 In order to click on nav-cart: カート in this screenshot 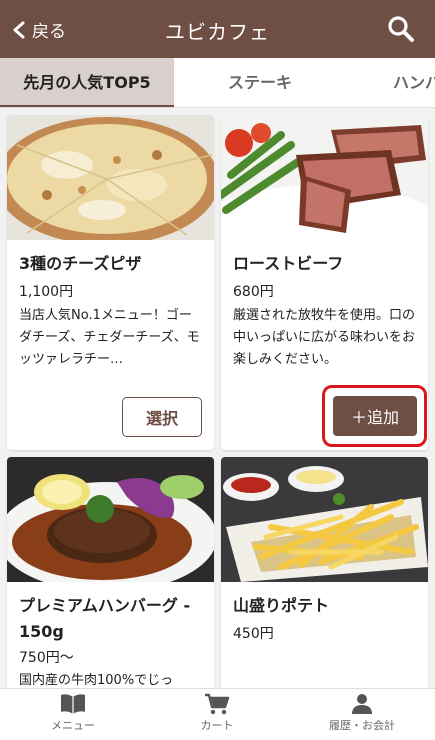, I will do `click(217, 713)`.